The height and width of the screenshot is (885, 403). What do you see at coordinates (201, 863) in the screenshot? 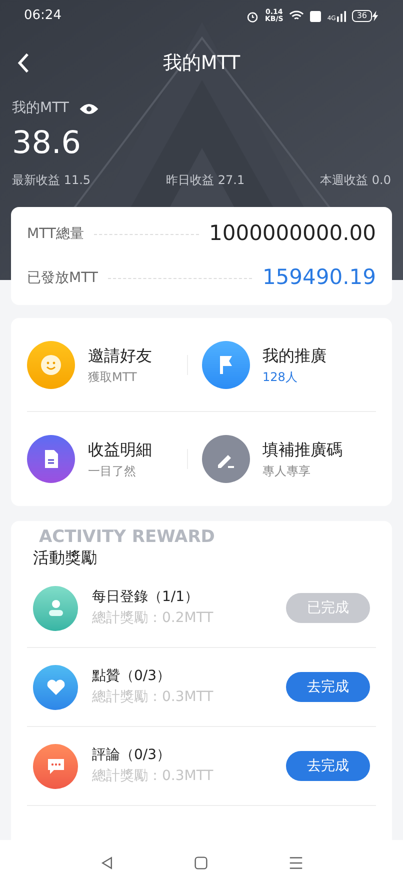
I see `home-nav-icon` at bounding box center [201, 863].